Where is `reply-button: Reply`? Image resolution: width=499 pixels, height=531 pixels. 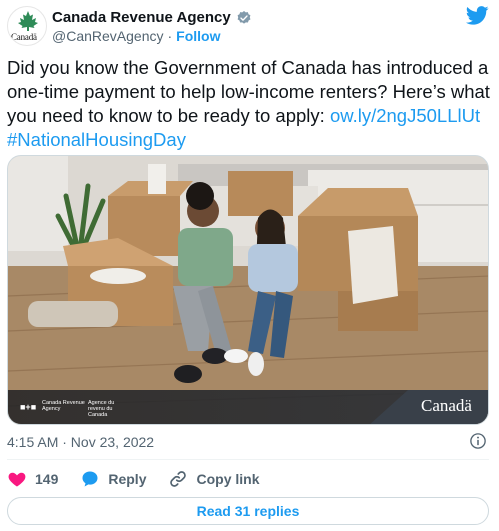
reply-button: Reply is located at coordinates (113, 479).